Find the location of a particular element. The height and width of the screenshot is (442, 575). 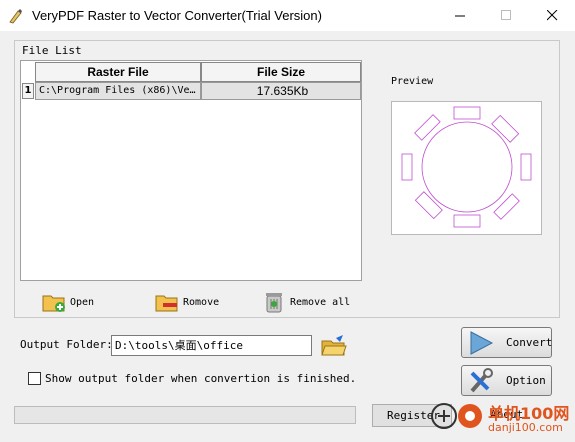

watermark-url: danji100.com is located at coordinates (525, 427).